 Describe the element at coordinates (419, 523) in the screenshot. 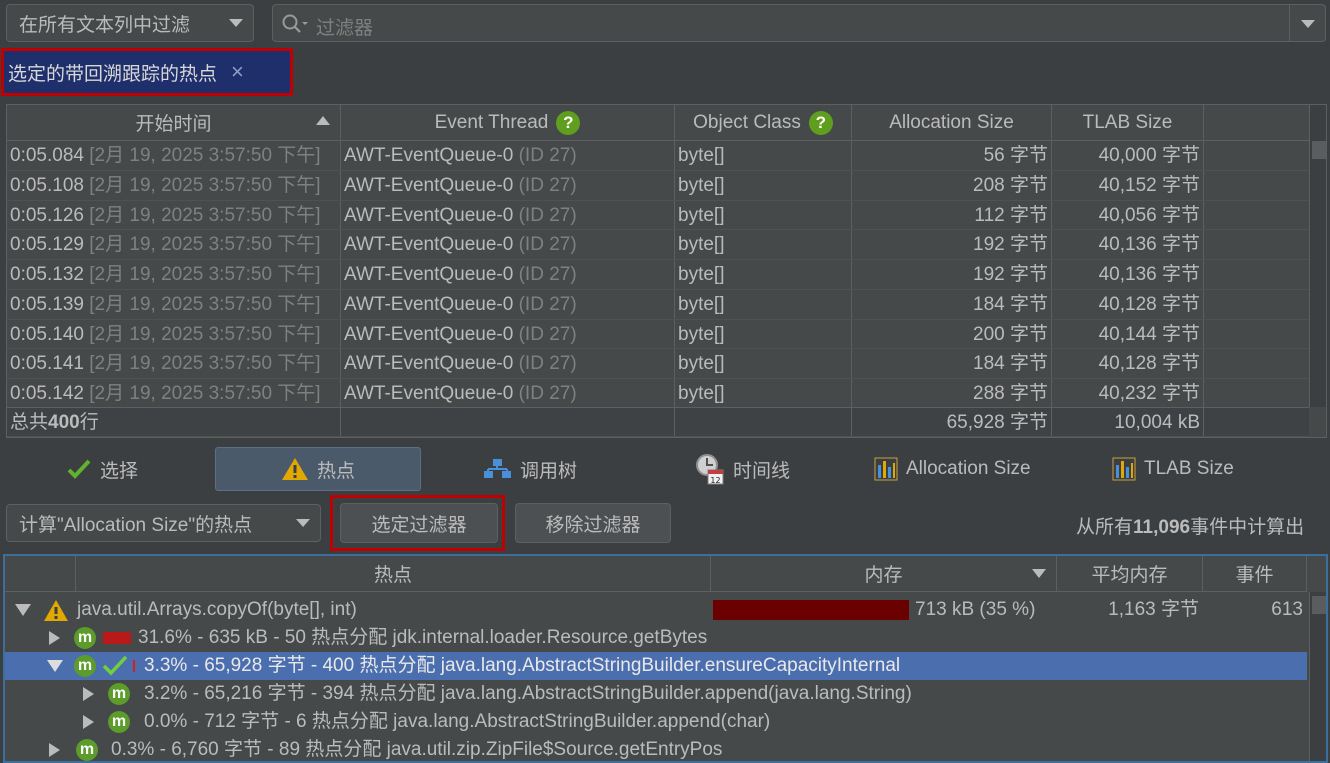

I see `select-filter-button: 选定过滤器` at that location.